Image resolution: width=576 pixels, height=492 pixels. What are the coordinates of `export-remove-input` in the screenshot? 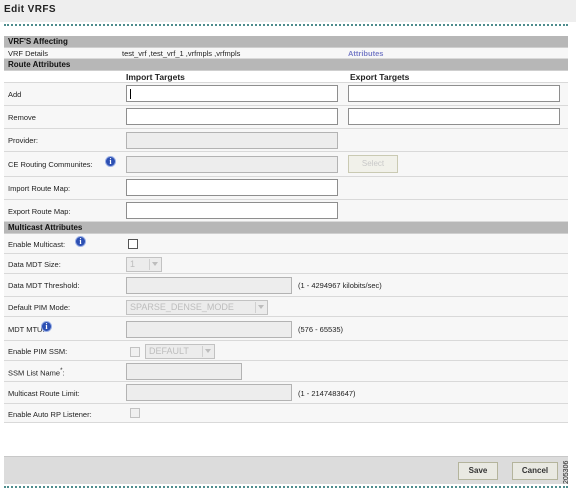 It's located at (454, 116).